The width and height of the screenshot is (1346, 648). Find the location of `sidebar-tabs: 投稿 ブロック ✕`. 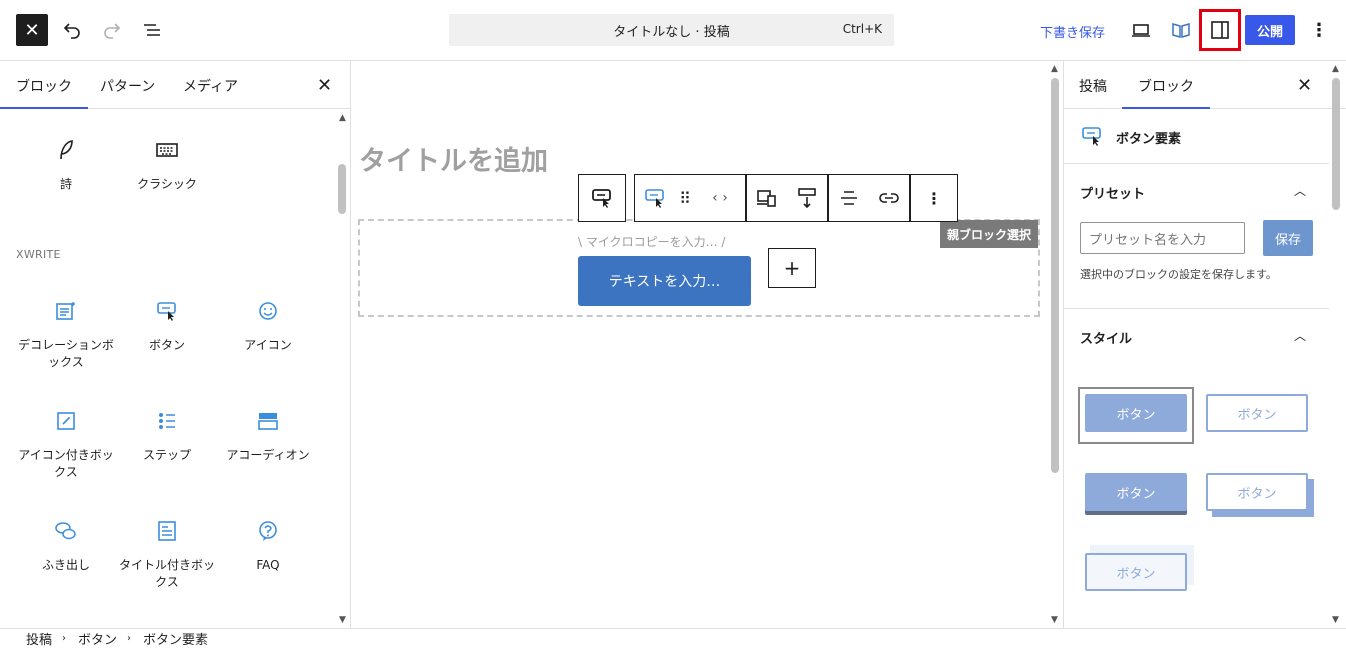

sidebar-tabs: 投稿 ブロック ✕ is located at coordinates (1205, 85).